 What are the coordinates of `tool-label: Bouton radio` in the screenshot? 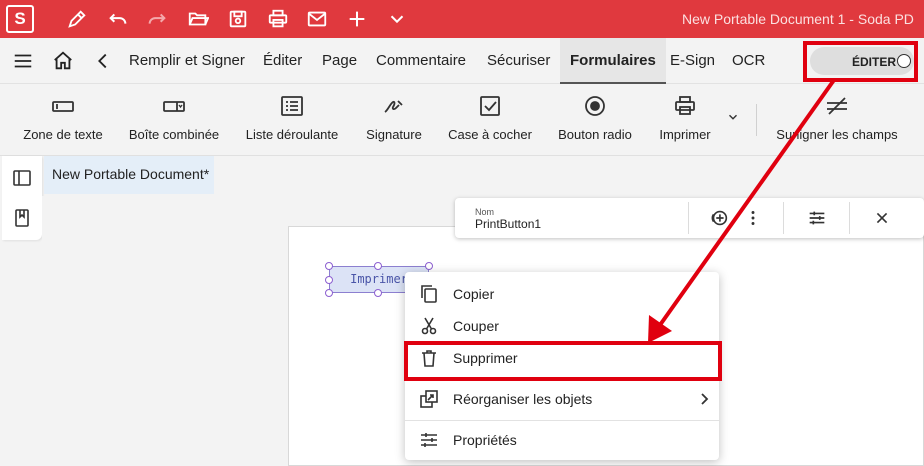 It's located at (595, 134).